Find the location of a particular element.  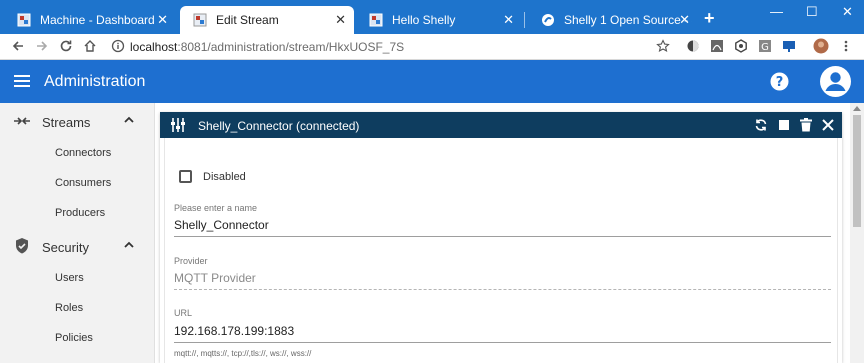

close-icon is located at coordinates (828, 125).